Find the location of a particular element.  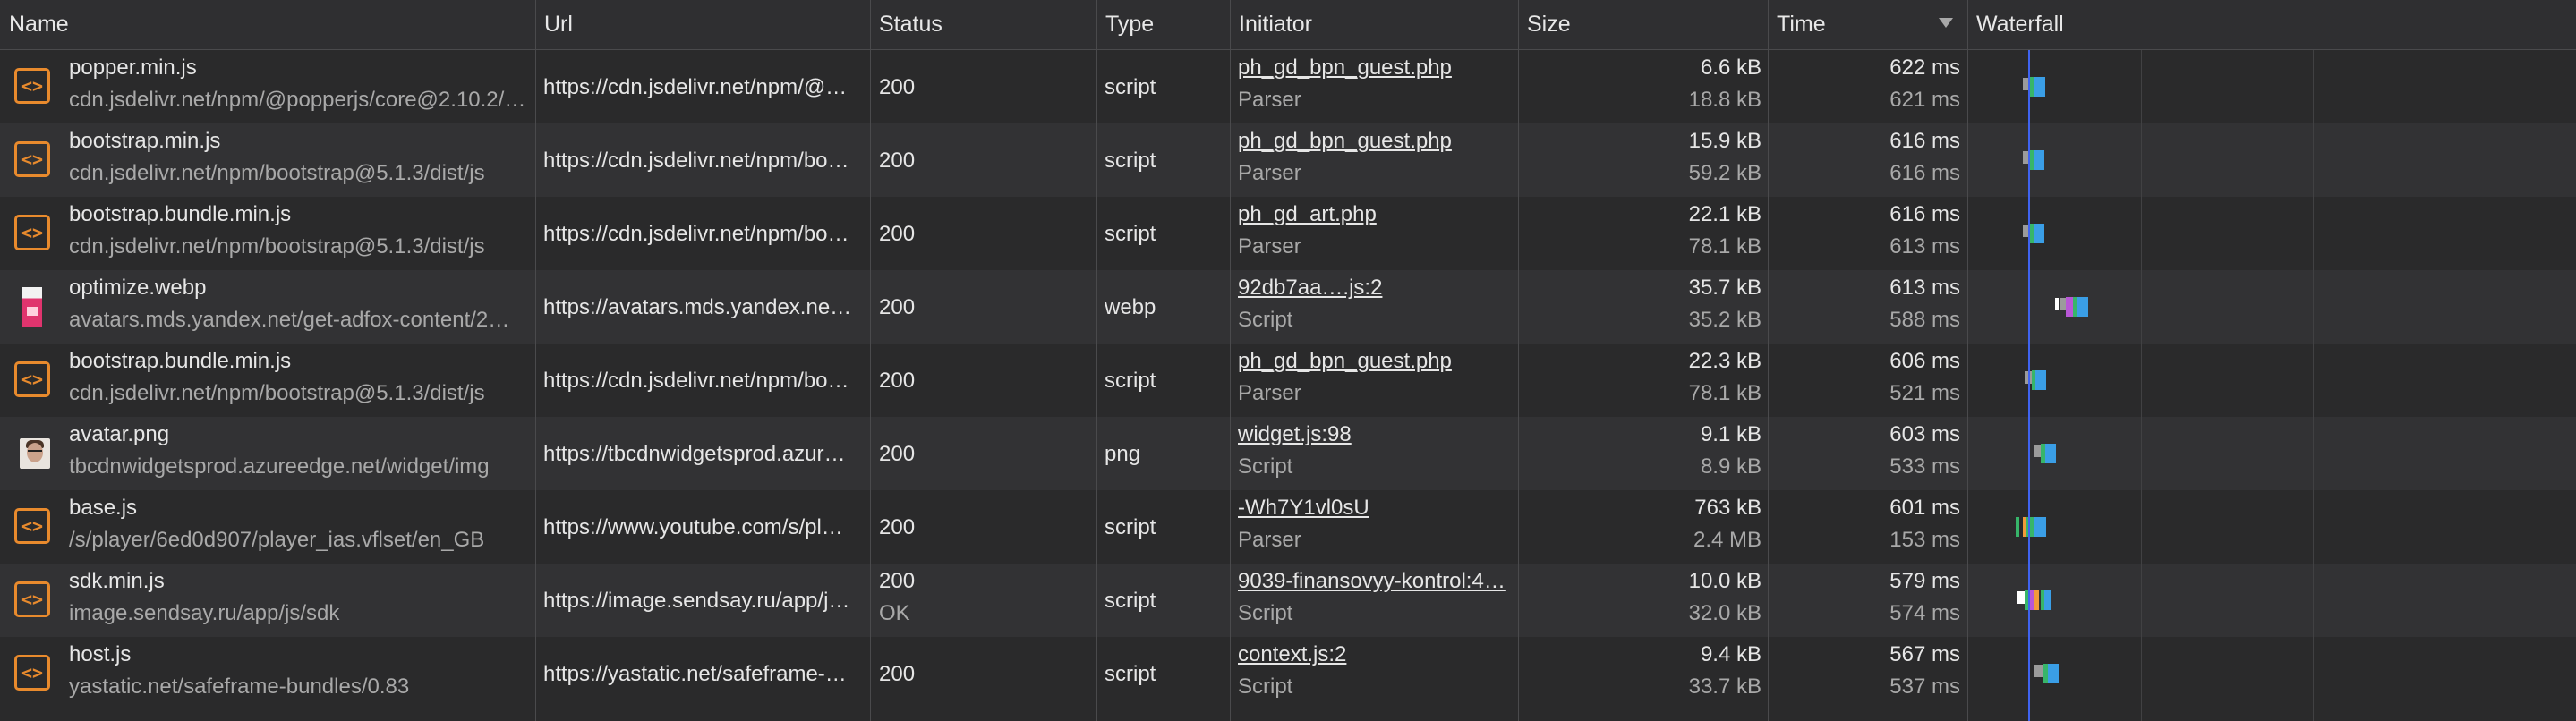

total-time: 613 ms is located at coordinates (1924, 288).